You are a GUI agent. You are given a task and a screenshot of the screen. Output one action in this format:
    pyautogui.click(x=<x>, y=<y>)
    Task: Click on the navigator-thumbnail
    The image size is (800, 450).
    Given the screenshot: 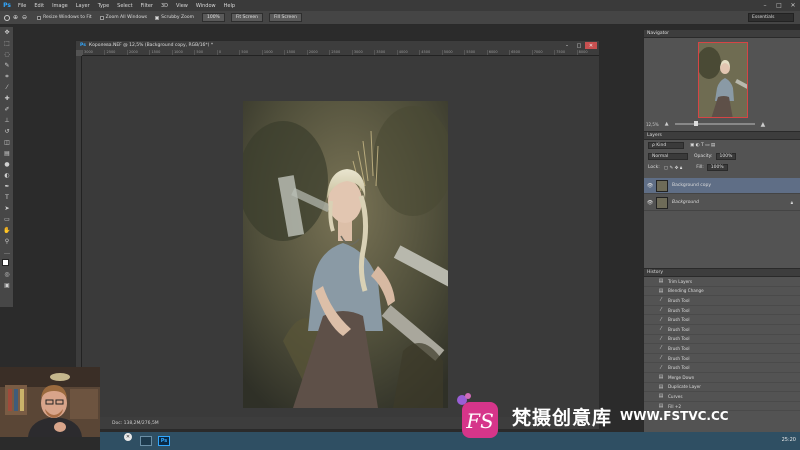 What is the action you would take?
    pyautogui.click(x=723, y=80)
    